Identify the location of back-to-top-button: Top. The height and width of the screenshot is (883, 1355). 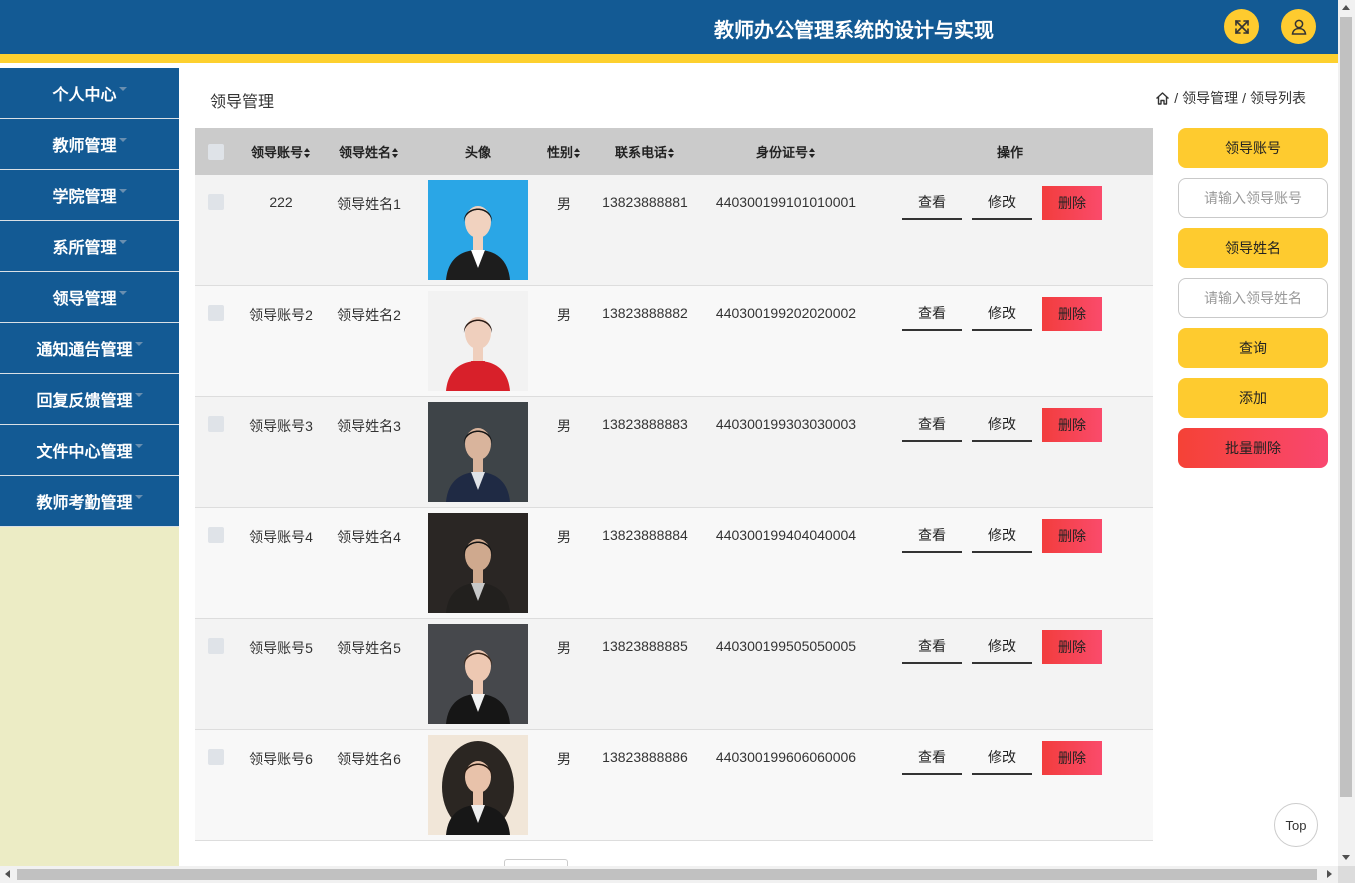
(1296, 825).